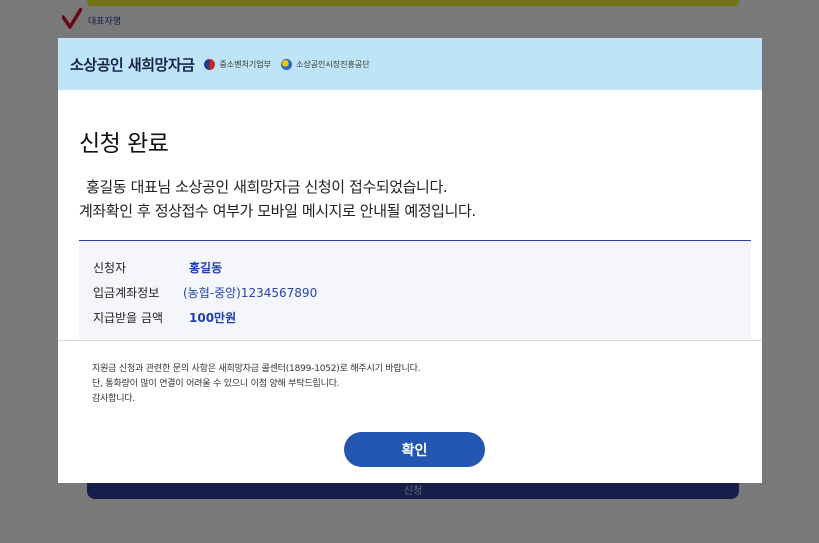 The height and width of the screenshot is (543, 819). What do you see at coordinates (110, 268) in the screenshot?
I see `applicant-label: 신청자` at bounding box center [110, 268].